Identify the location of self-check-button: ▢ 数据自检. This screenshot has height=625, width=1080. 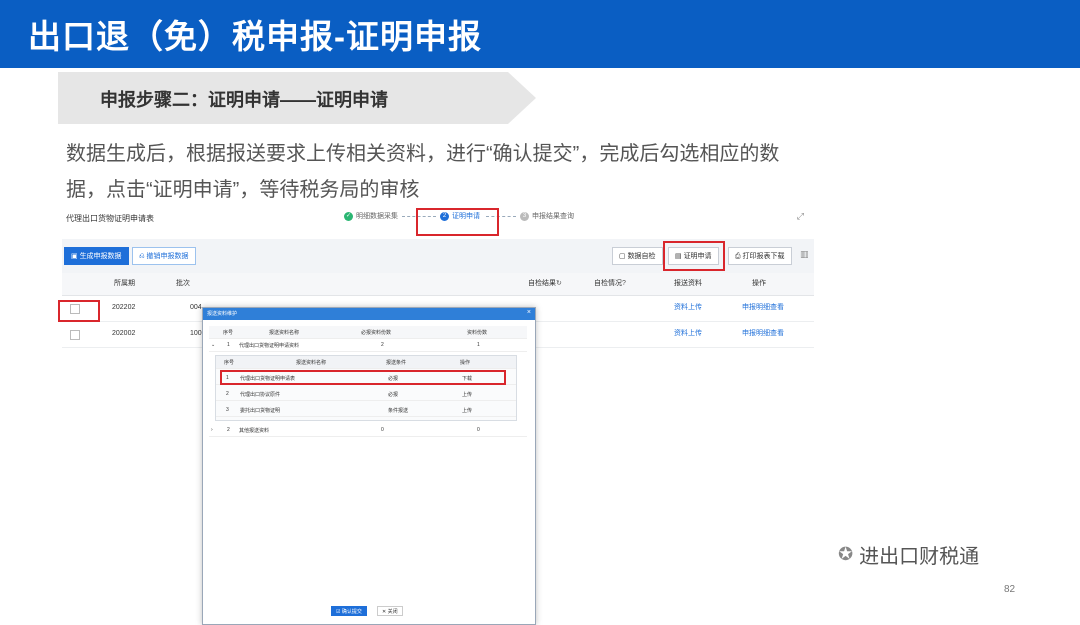
(637, 256).